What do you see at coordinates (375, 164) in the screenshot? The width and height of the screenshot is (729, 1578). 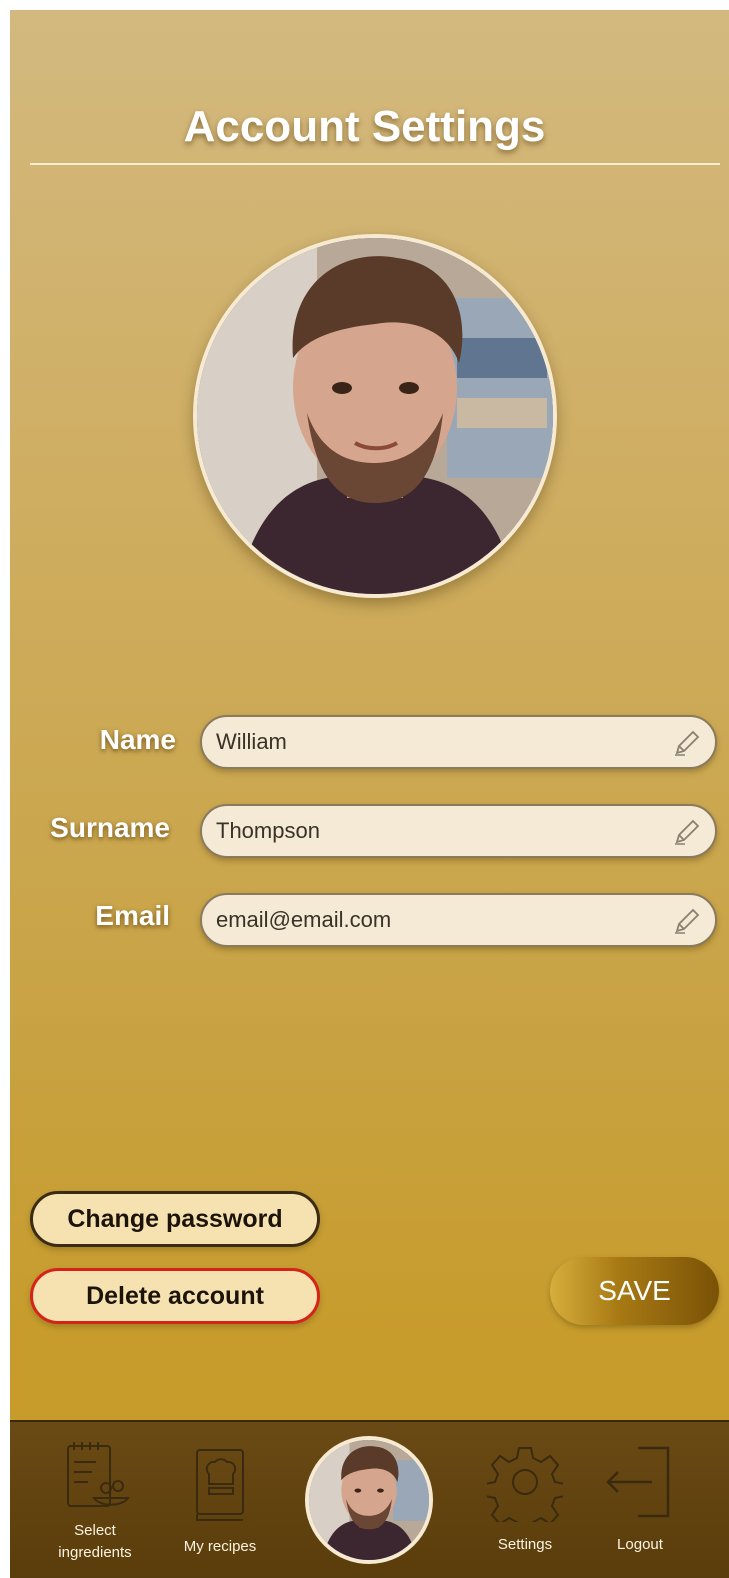 I see `title-divider` at bounding box center [375, 164].